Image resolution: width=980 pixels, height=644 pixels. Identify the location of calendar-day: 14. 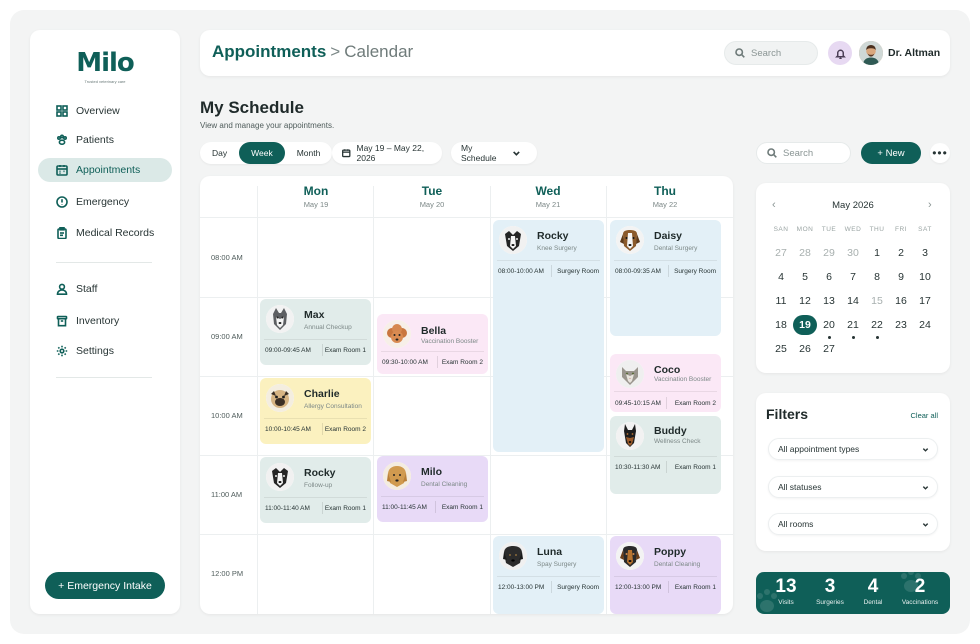
(853, 301).